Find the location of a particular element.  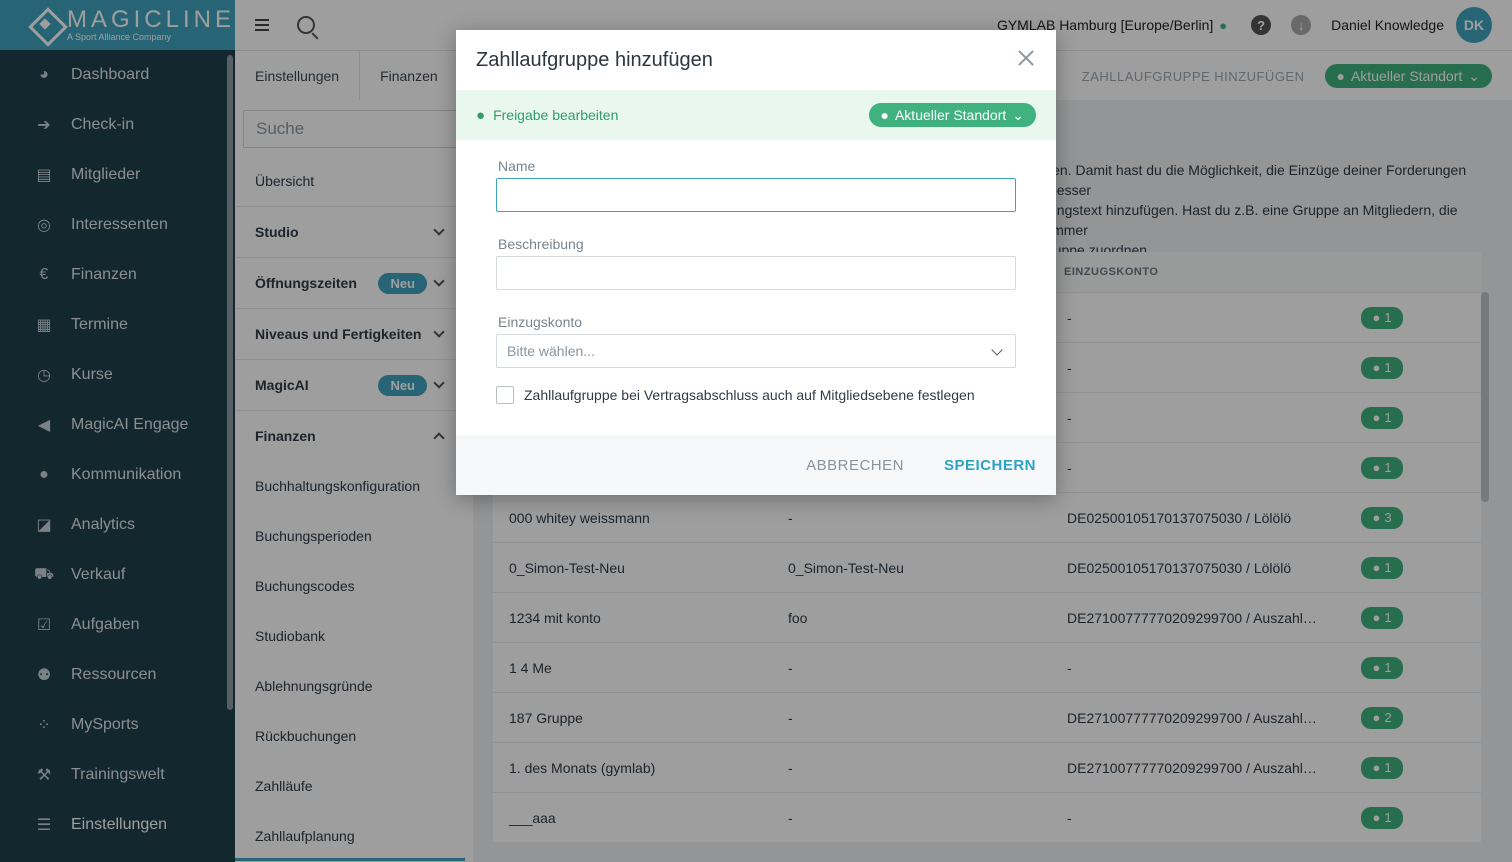

name-field is located at coordinates (756, 195).